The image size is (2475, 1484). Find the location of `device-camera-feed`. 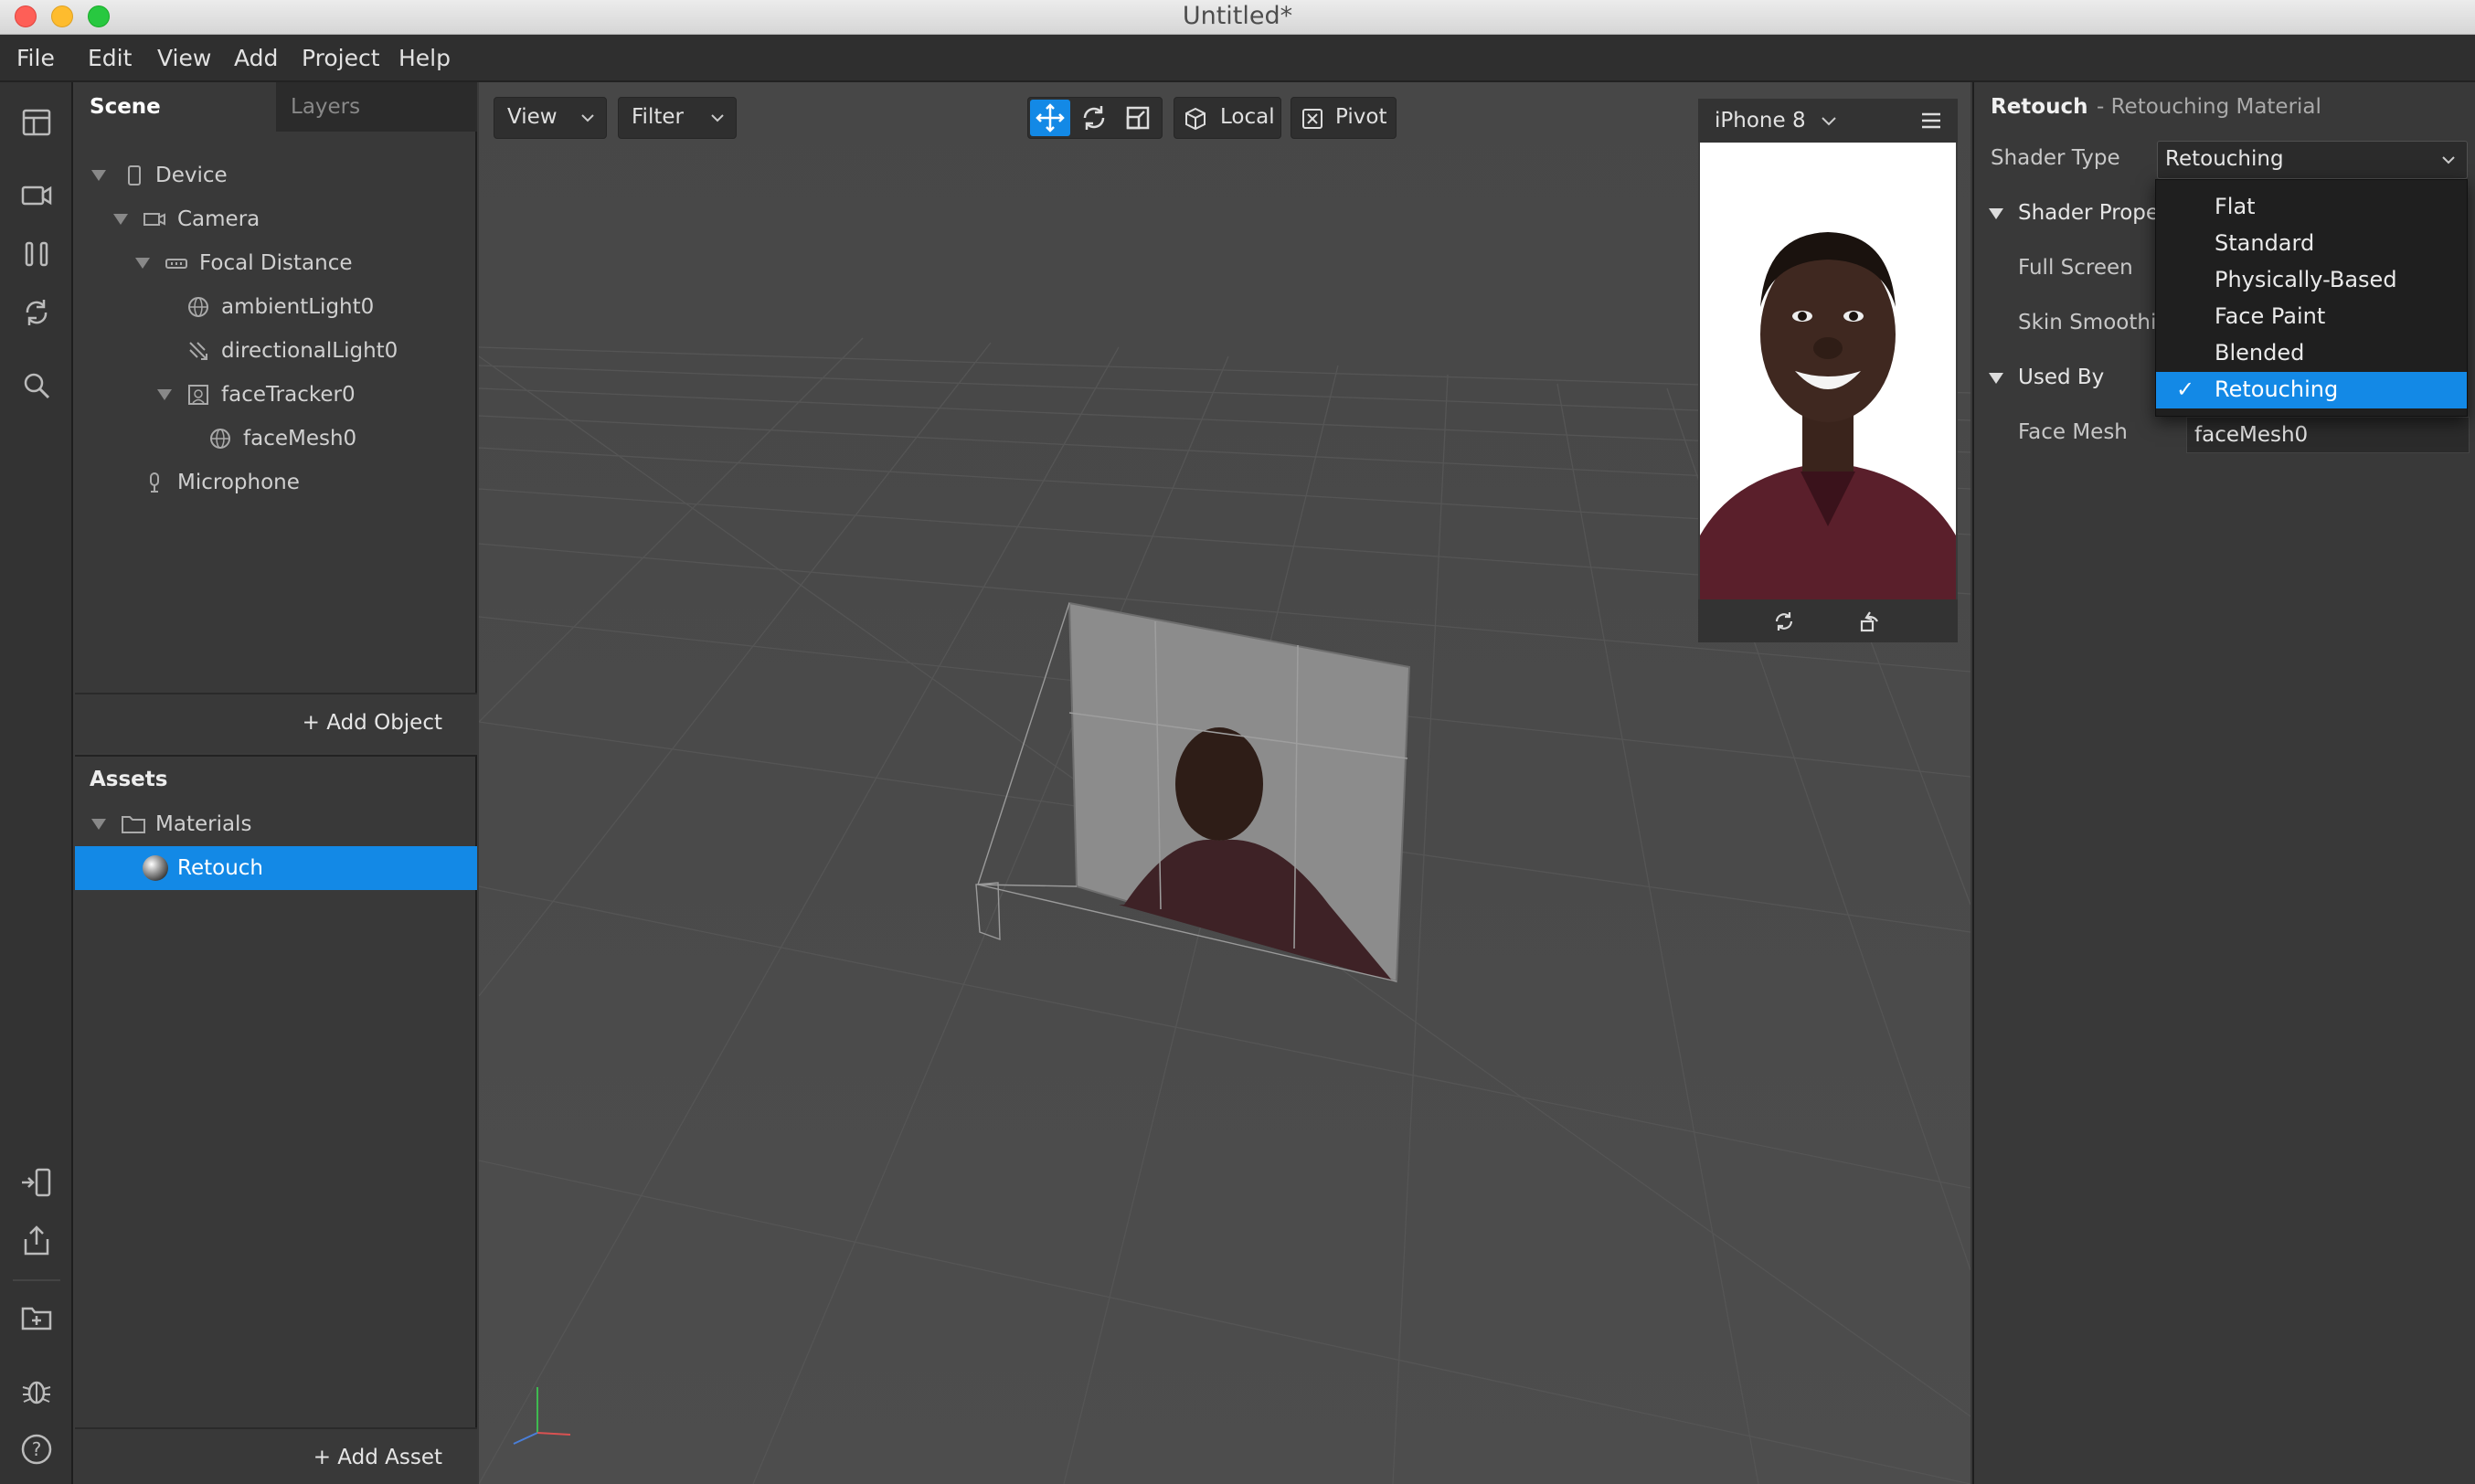

device-camera-feed is located at coordinates (1828, 371).